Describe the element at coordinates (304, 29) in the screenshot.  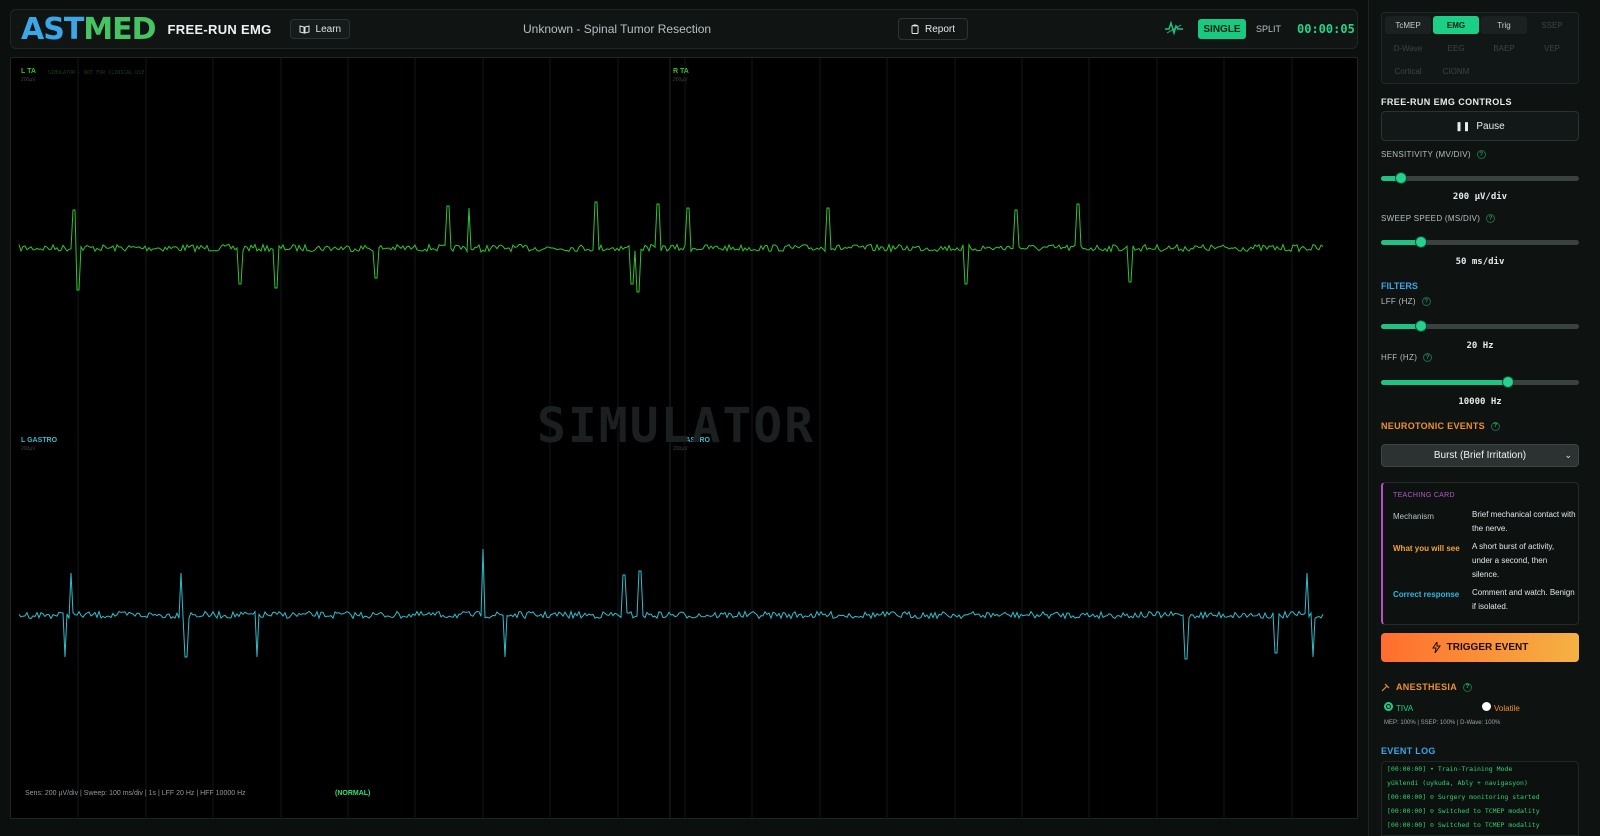
I see `book-icon` at that location.